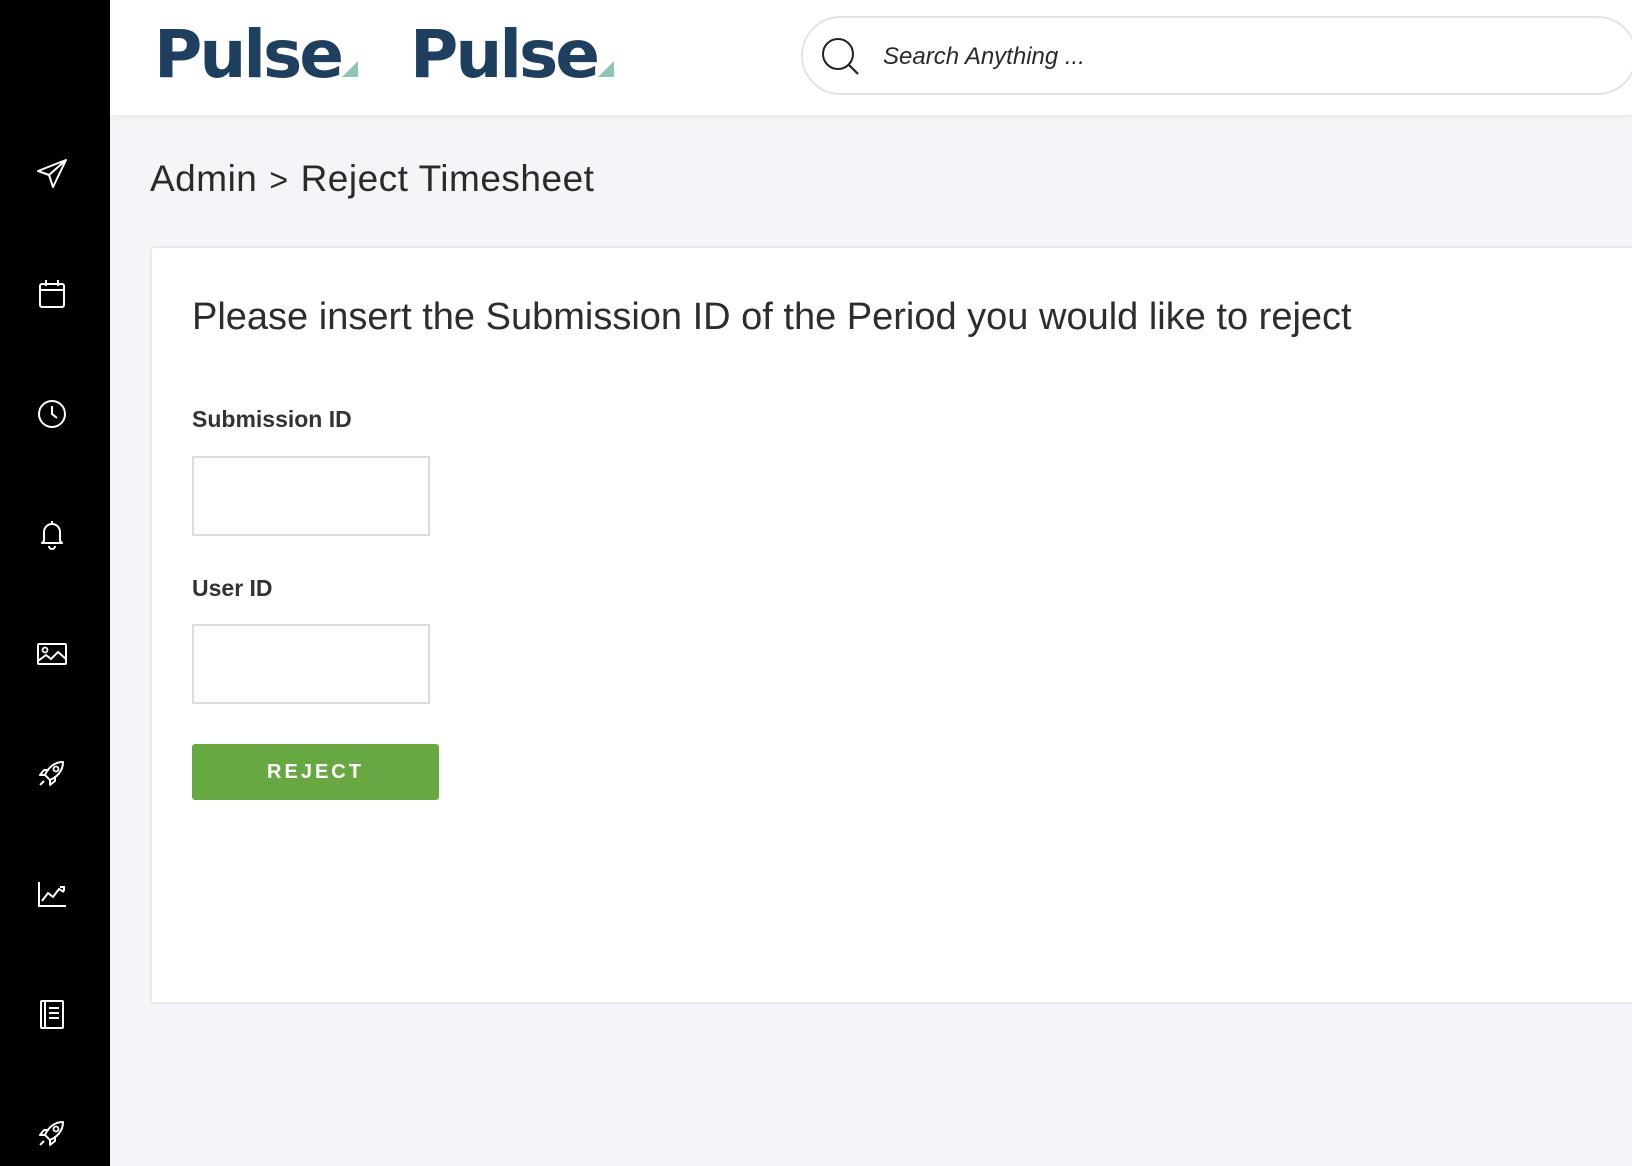 The height and width of the screenshot is (1166, 1632). I want to click on search-icon, so click(840, 56).